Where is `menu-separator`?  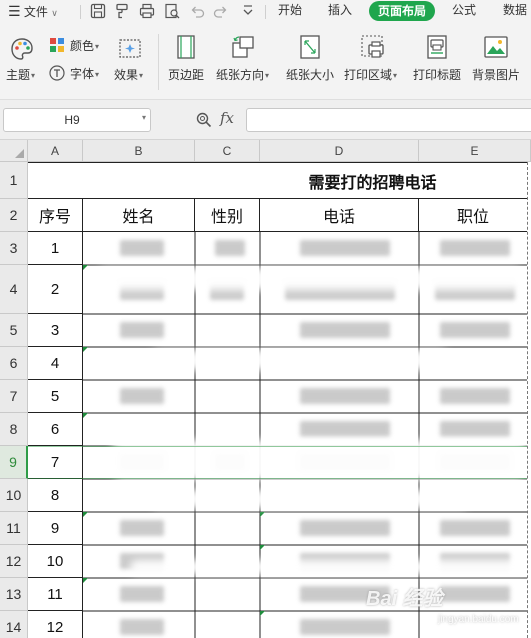
menu-separator is located at coordinates (265, 12).